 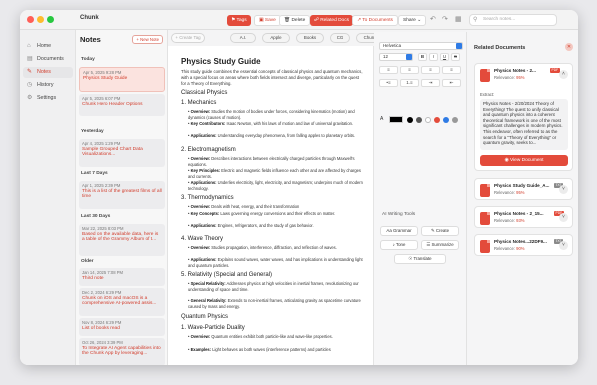 What do you see at coordinates (430, 70) in the screenshot?
I see `align-right-button: ≡` at bounding box center [430, 70].